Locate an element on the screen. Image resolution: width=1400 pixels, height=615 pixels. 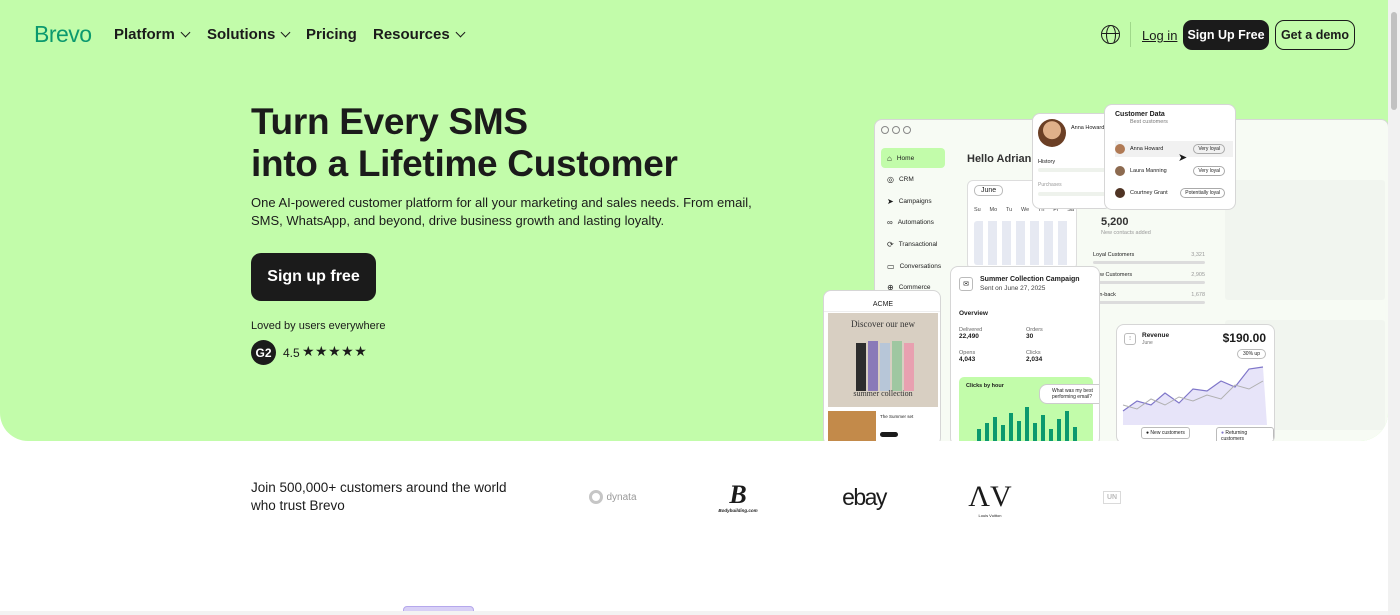
scrollbar is located at coordinates (1394, 307).